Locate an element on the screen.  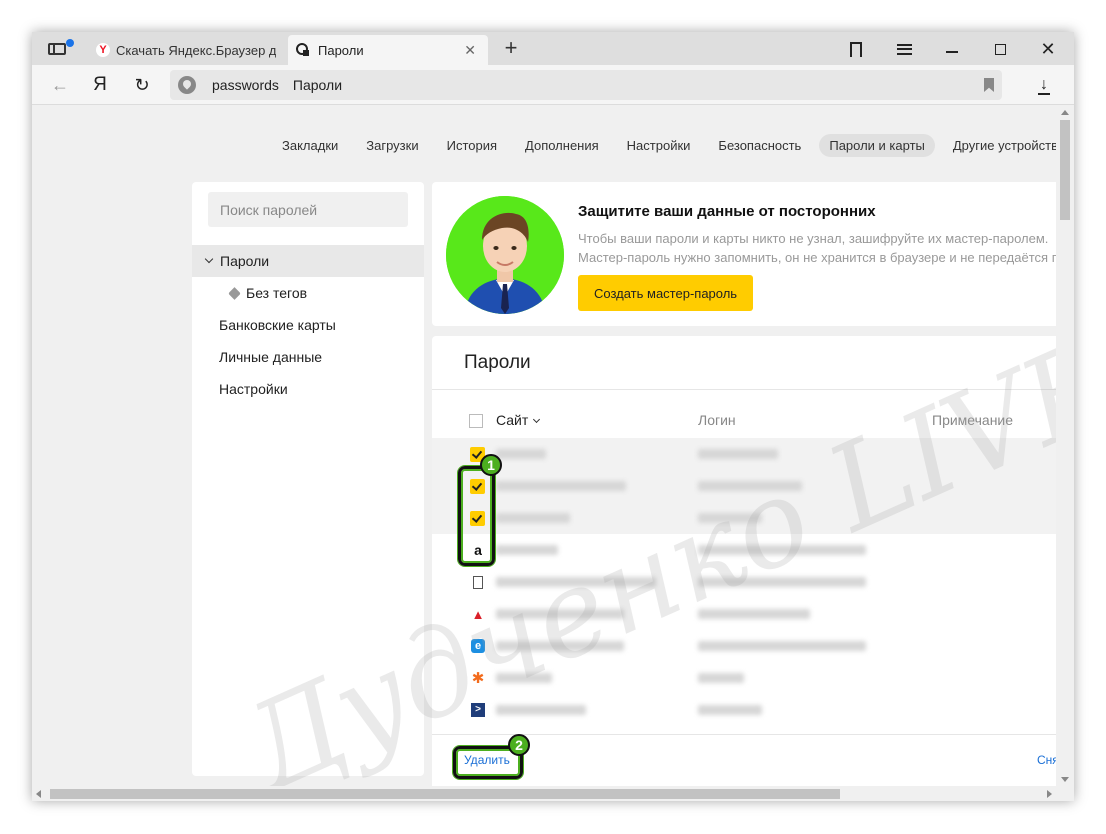
close-tab-icon: ✕ is located at coordinates (470, 50).